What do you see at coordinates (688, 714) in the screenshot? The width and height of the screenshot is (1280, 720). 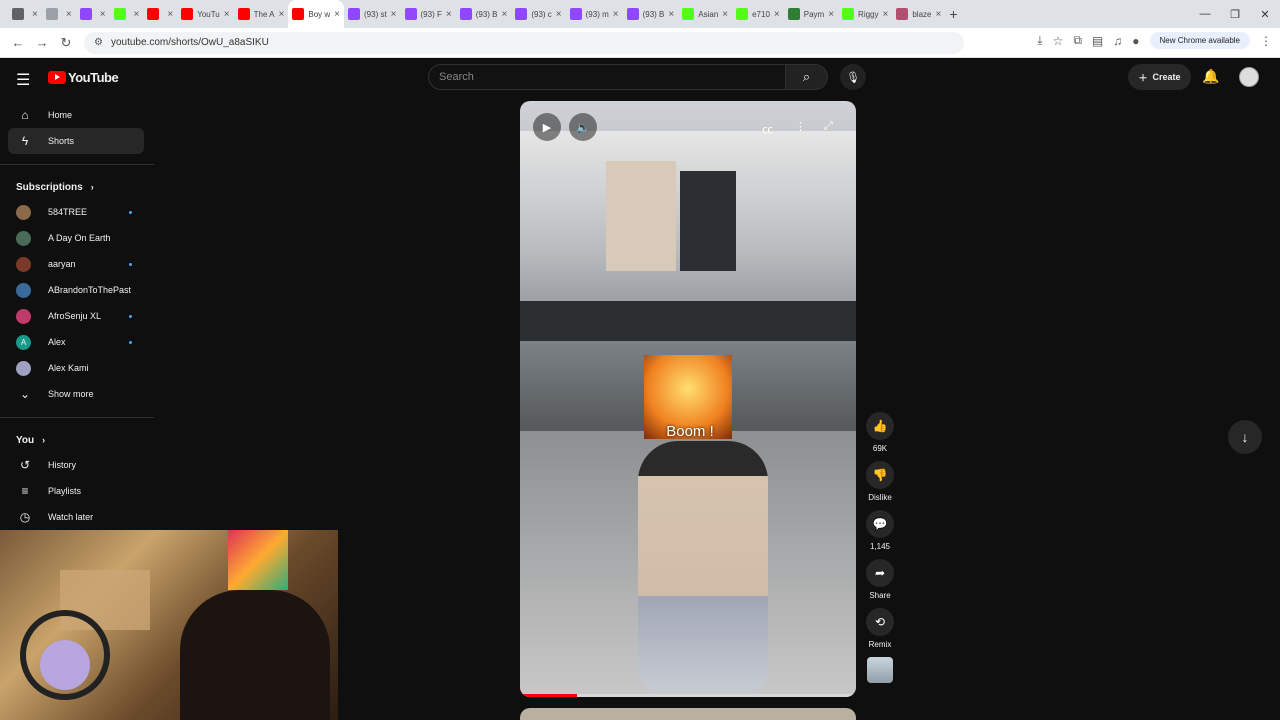 I see `next-short-preview` at bounding box center [688, 714].